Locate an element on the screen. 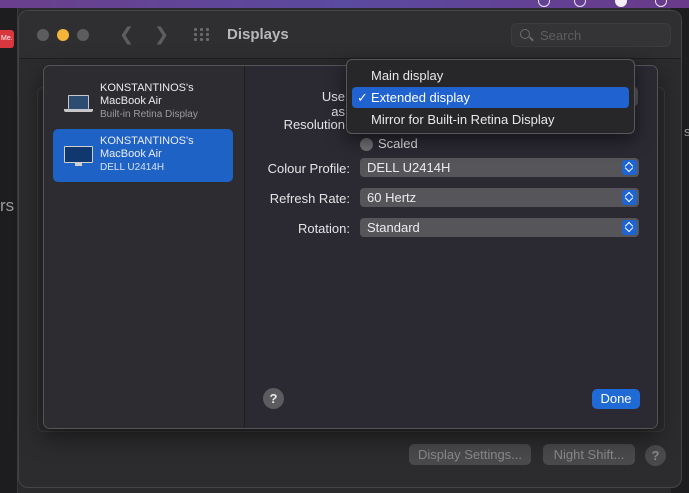 The image size is (689, 493). minimize-window-button is located at coordinates (63, 35).